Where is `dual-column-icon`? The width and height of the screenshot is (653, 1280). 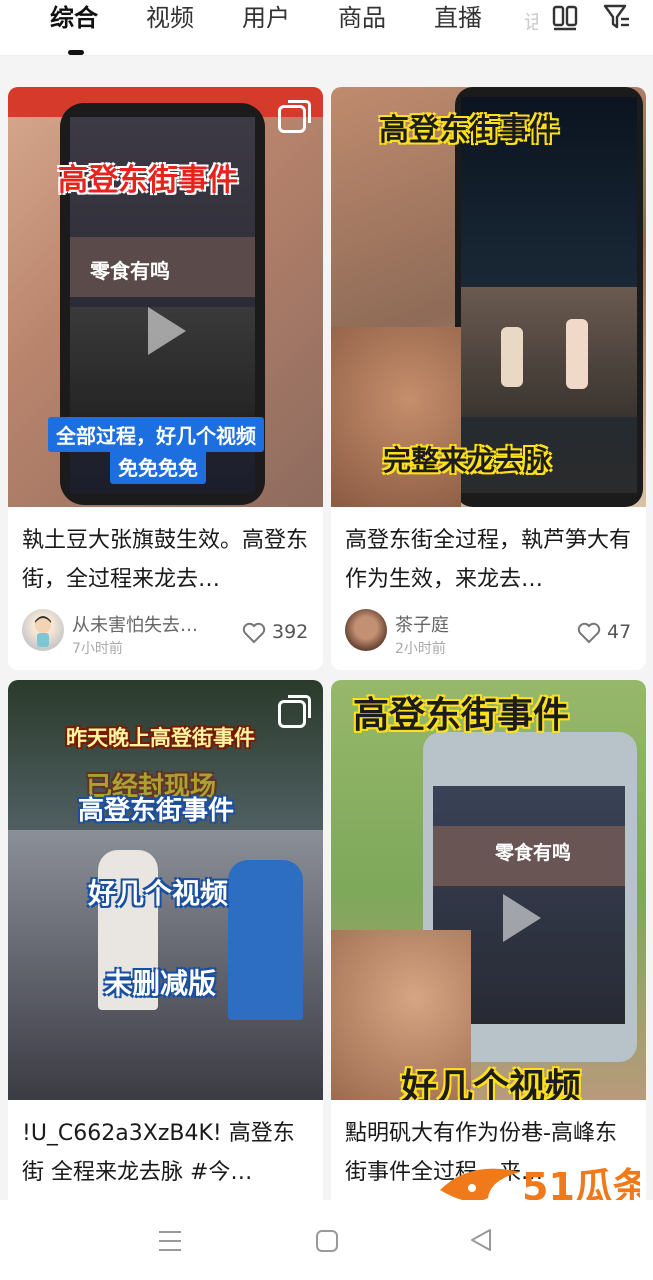
dual-column-icon is located at coordinates (565, 17).